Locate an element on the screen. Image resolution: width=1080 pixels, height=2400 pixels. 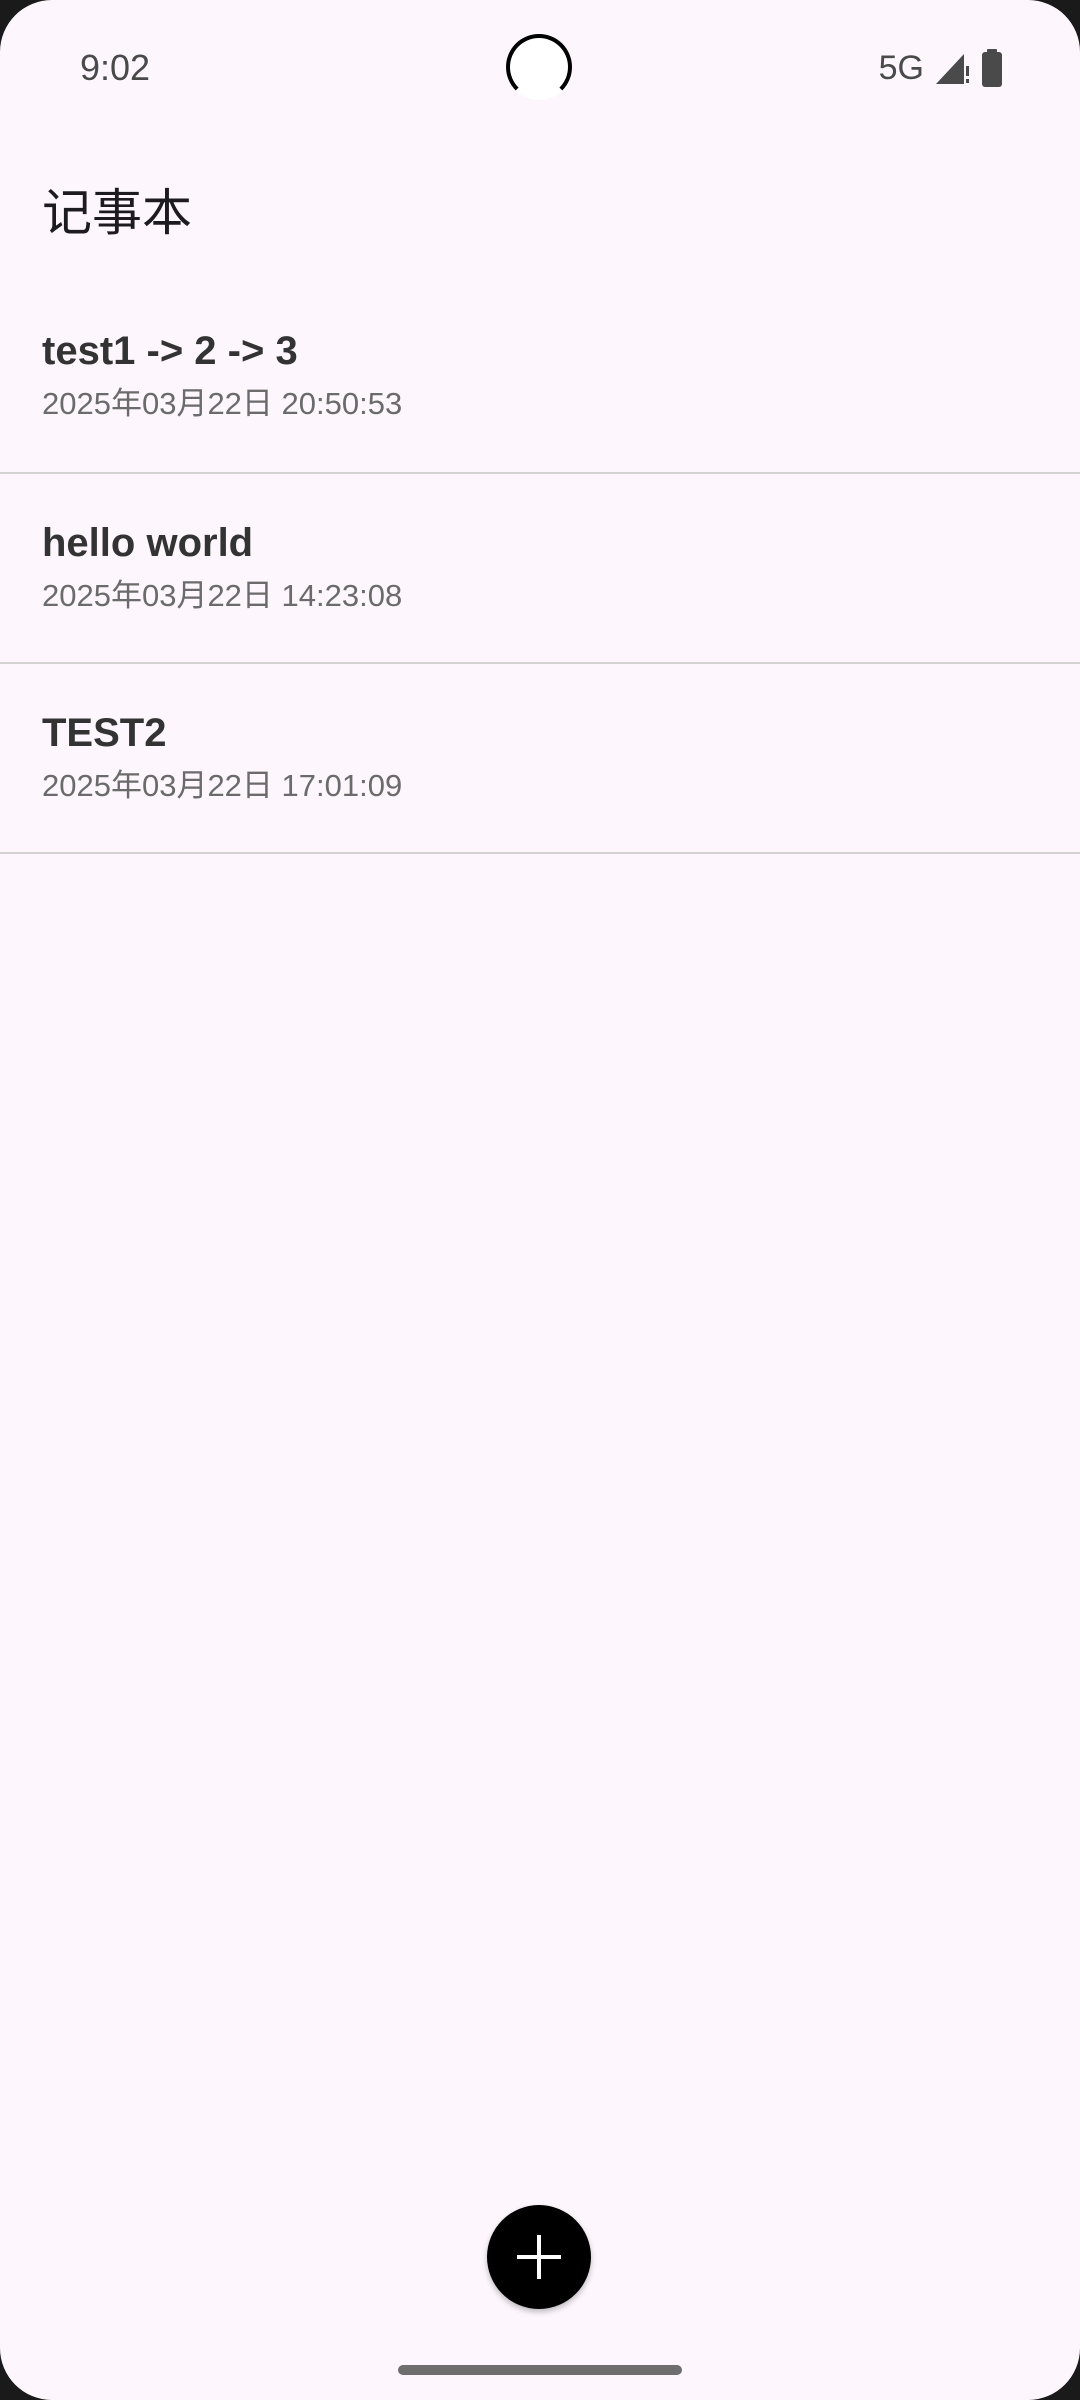
status-indicators: 5G is located at coordinates (941, 68).